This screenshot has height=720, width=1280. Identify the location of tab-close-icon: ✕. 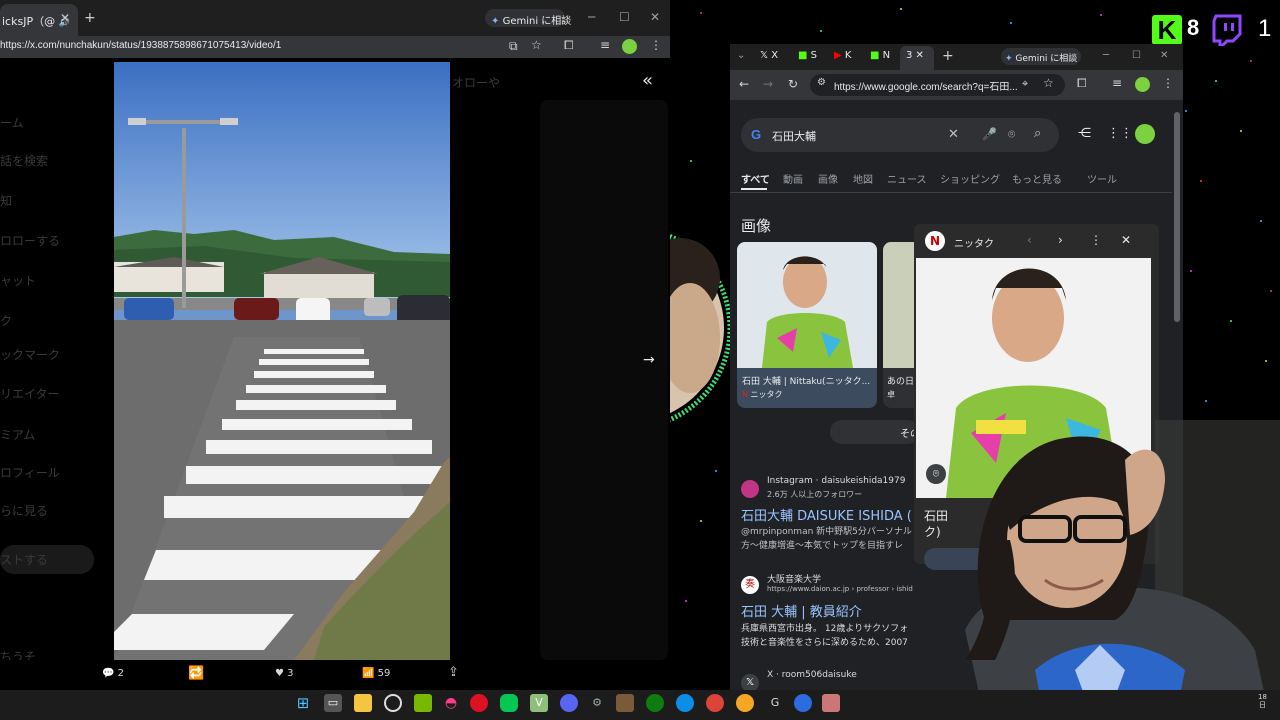
(65, 18).